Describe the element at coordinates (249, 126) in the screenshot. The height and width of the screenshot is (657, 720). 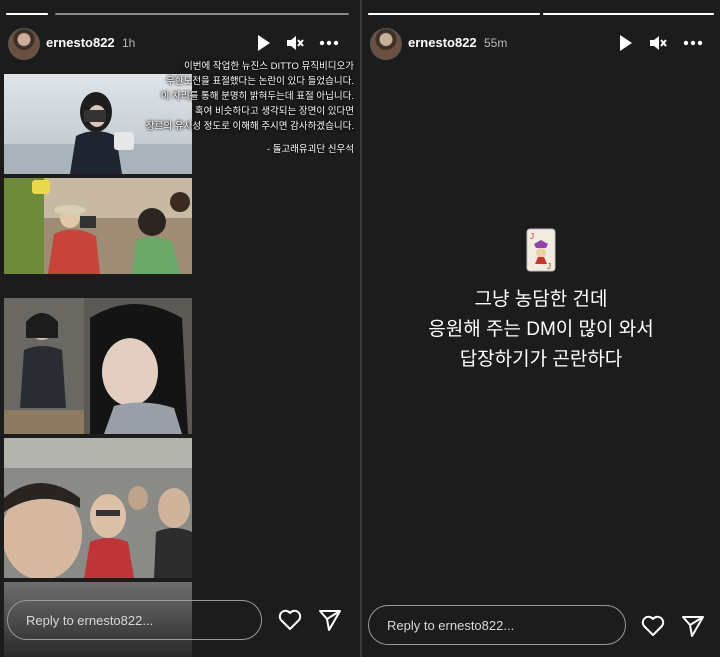
I see `caption-line: 장르의 유사성 정도로 이해해 주시면 감사하겠습니다.` at that location.